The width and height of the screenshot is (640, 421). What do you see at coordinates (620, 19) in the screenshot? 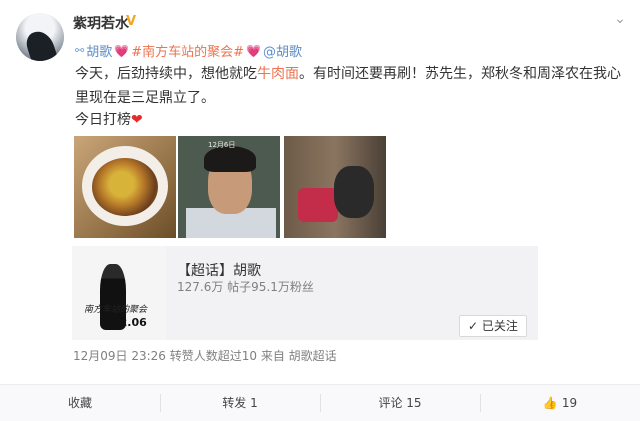
I see `chevron-down-icon: ⌄` at bounding box center [620, 19].